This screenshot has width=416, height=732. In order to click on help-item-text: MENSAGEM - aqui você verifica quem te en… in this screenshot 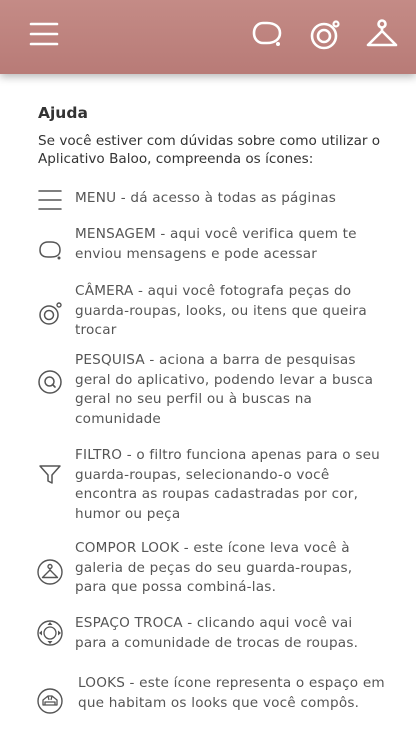, I will do `click(216, 244)`.